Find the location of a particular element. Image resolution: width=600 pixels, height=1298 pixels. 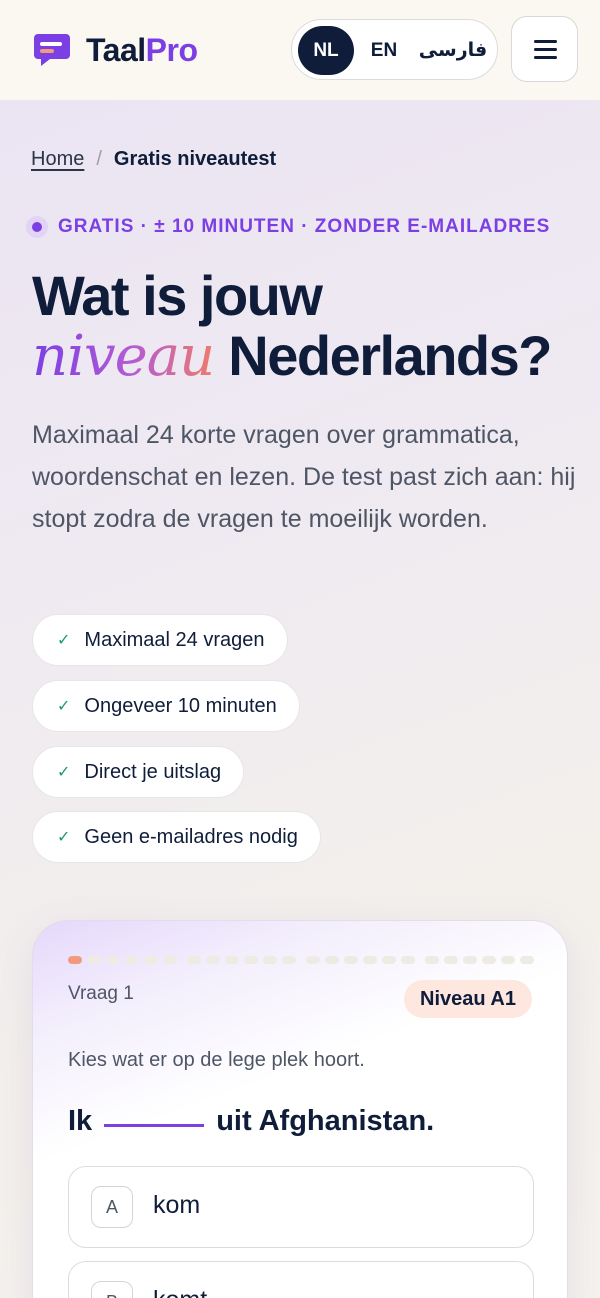

question-instruction: Kies wat er op de lege plek hoort. is located at coordinates (216, 1060).